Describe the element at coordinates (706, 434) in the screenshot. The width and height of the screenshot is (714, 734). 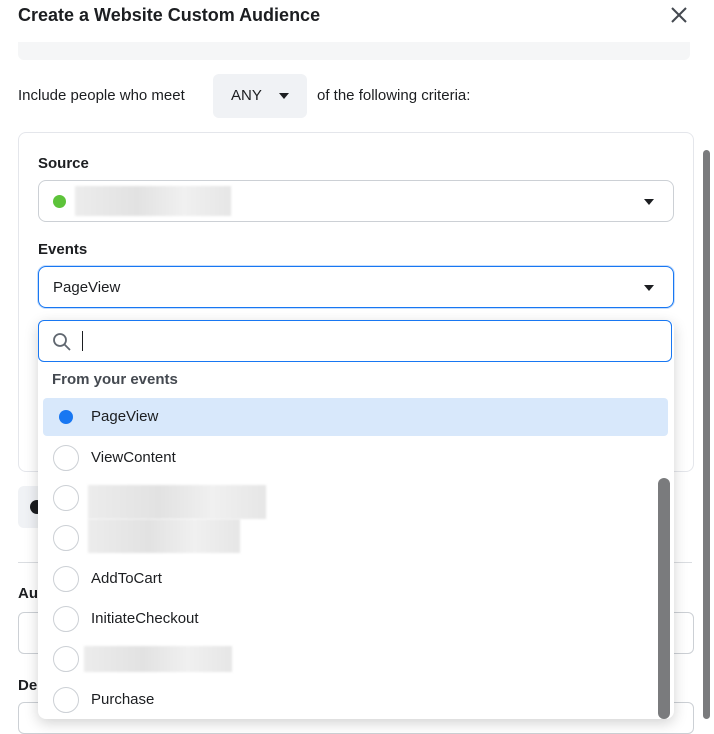
I see `dialog-scrollbar` at that location.